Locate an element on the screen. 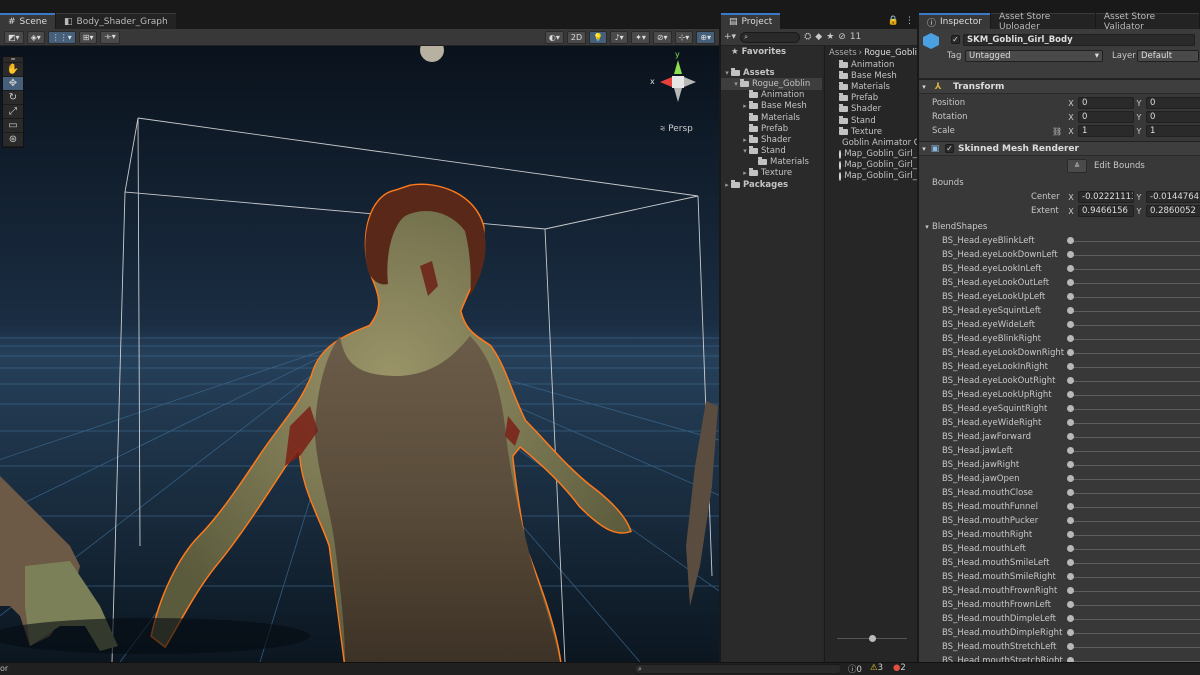  file-item: Prefab is located at coordinates (871, 98).